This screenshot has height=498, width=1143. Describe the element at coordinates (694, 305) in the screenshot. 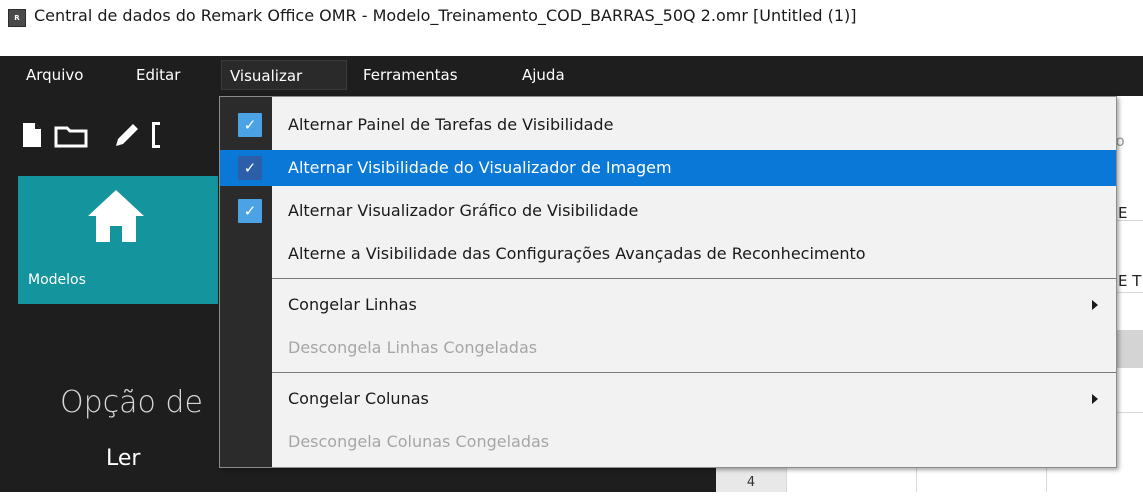

I see `menu-item-freeze-rows: Congelar Linhas` at that location.